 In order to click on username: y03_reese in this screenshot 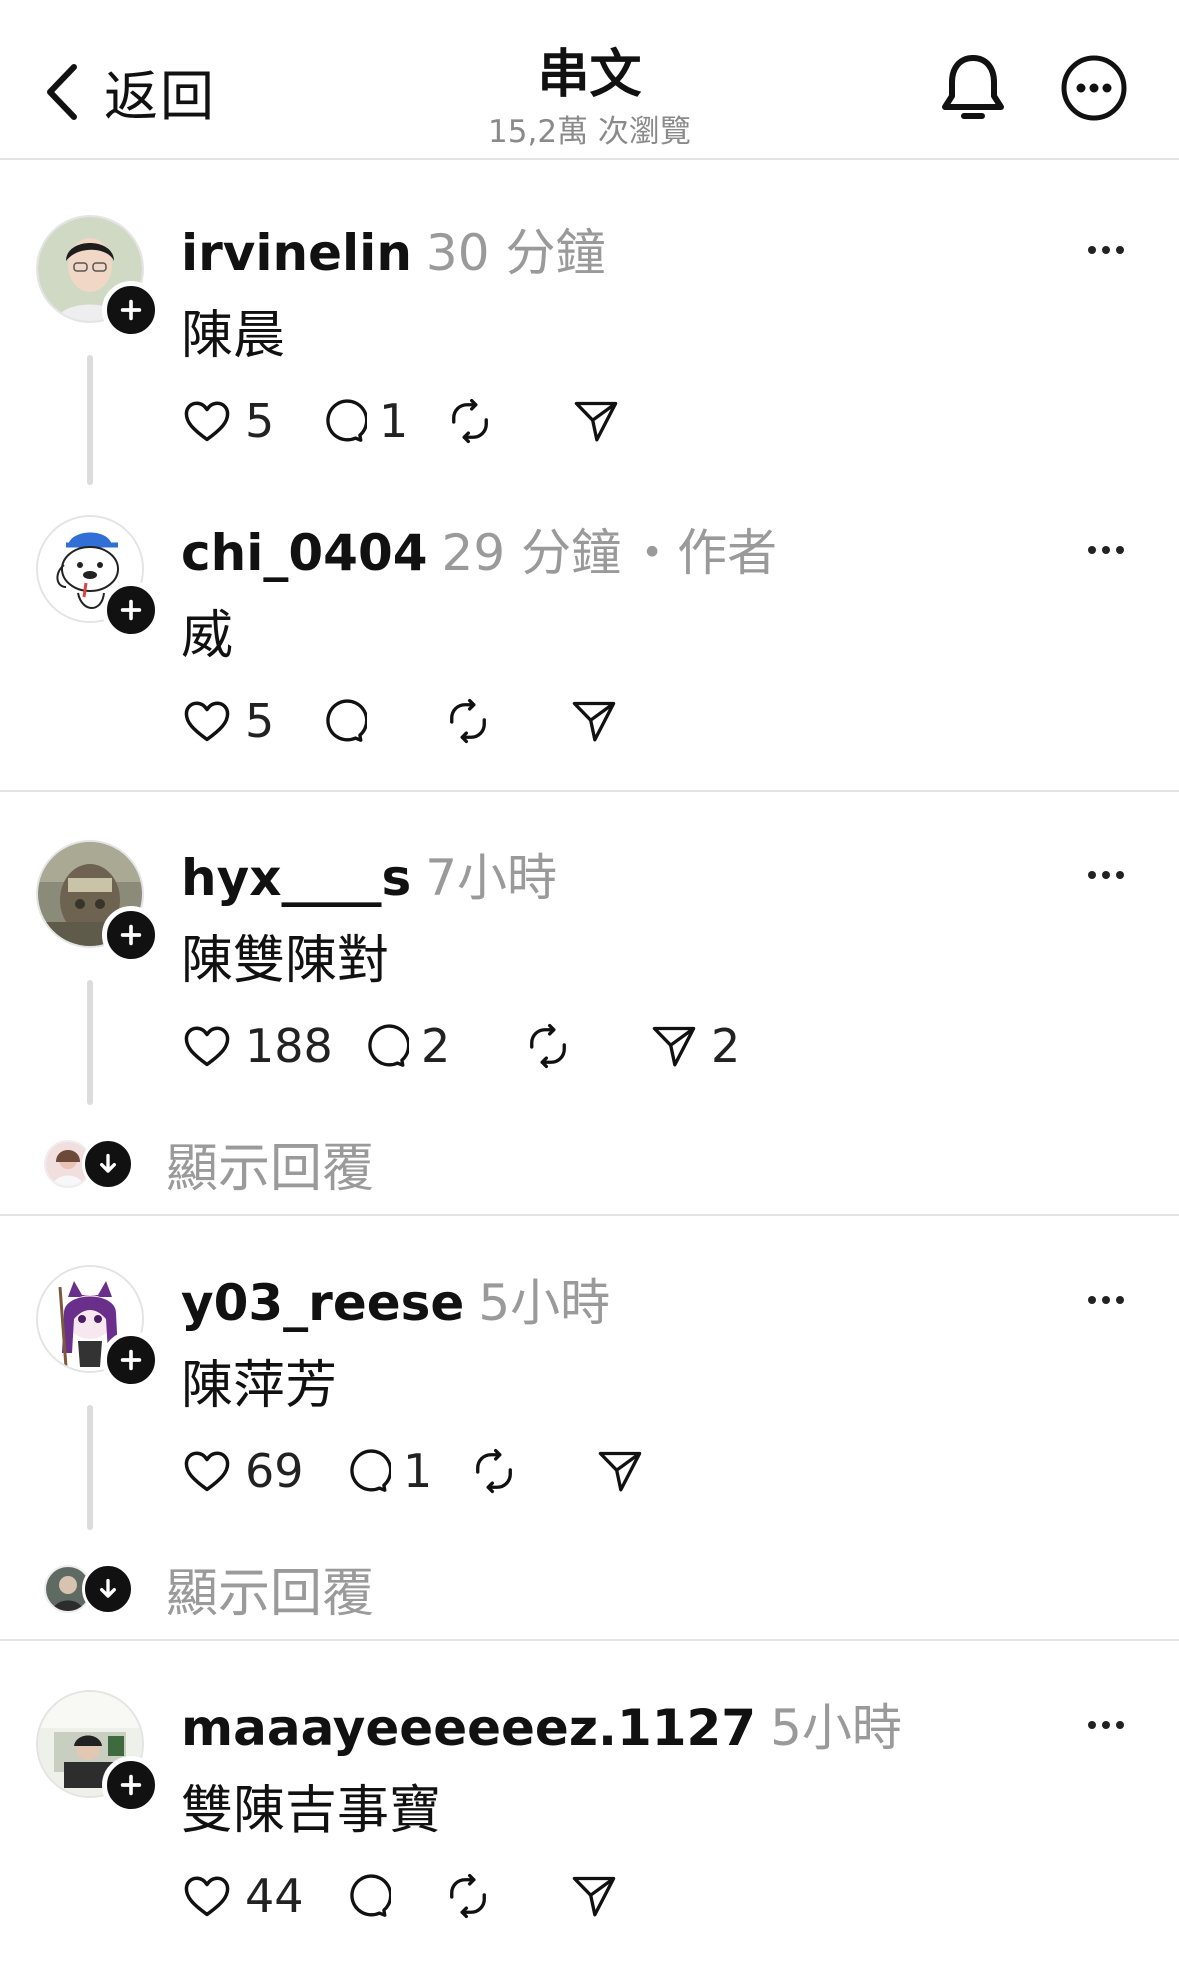, I will do `click(322, 1303)`.